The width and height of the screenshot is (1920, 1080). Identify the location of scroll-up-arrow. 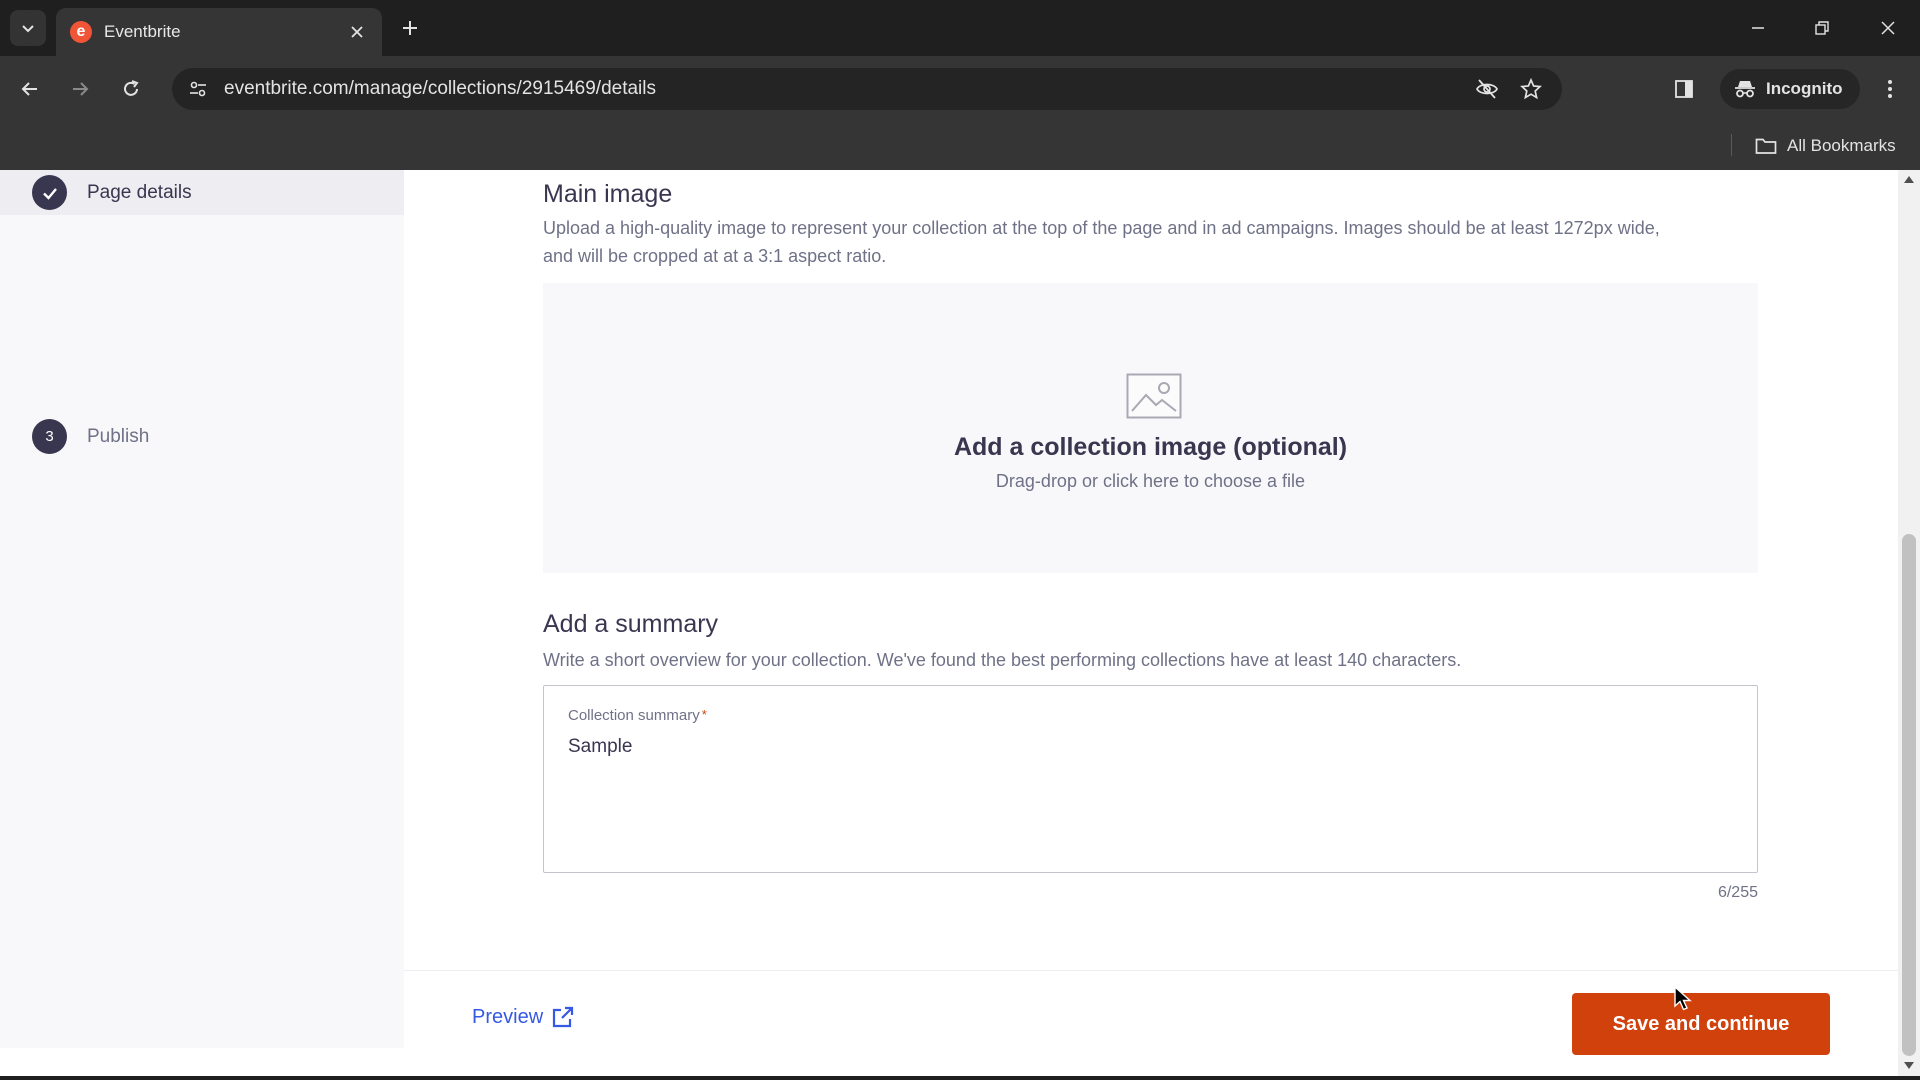
(1909, 179).